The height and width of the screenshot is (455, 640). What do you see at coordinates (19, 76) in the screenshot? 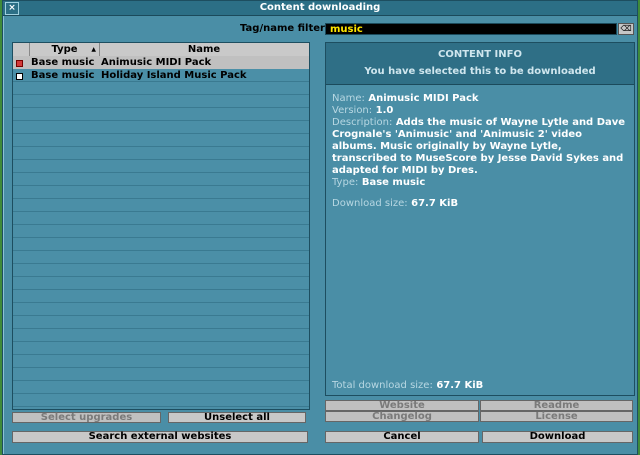
I see `unselected-checkbox-icon` at bounding box center [19, 76].